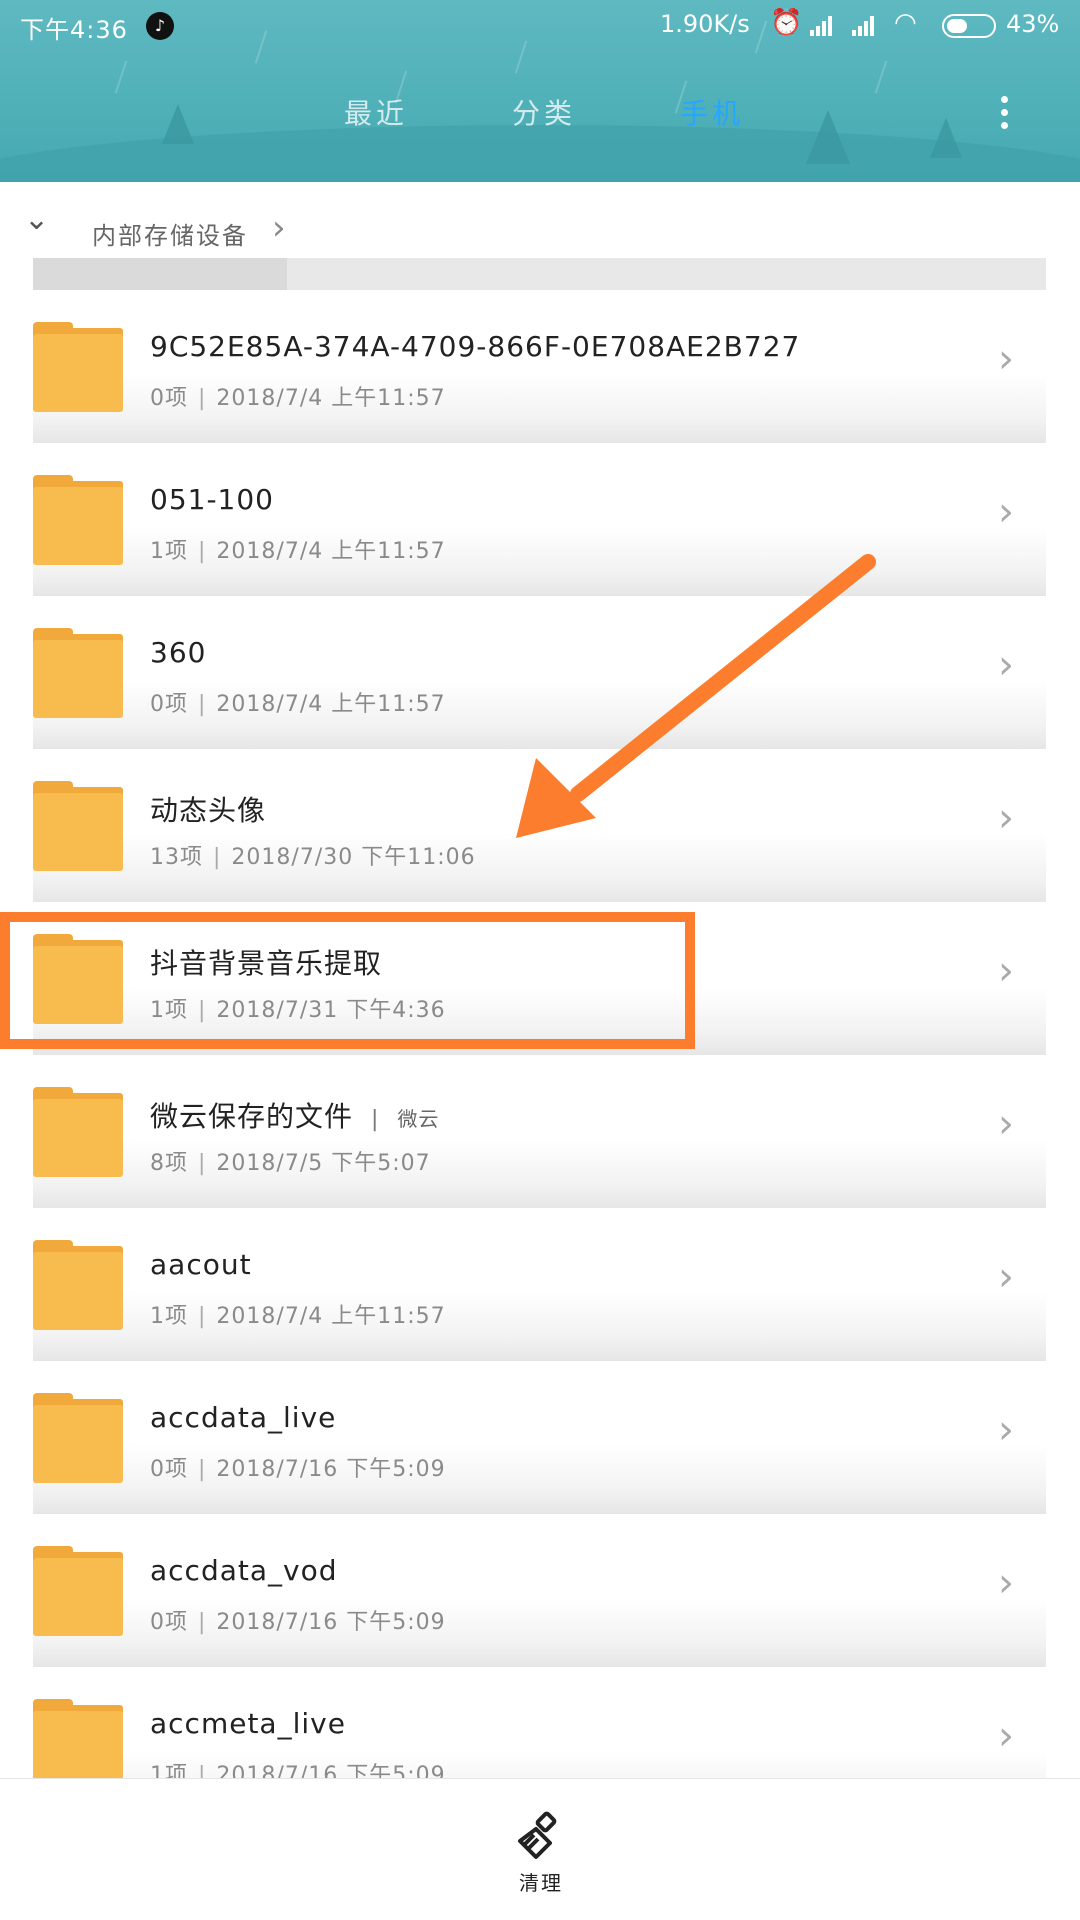 Image resolution: width=1080 pixels, height=1920 pixels. I want to click on alarm-icon: ⏰, so click(786, 23).